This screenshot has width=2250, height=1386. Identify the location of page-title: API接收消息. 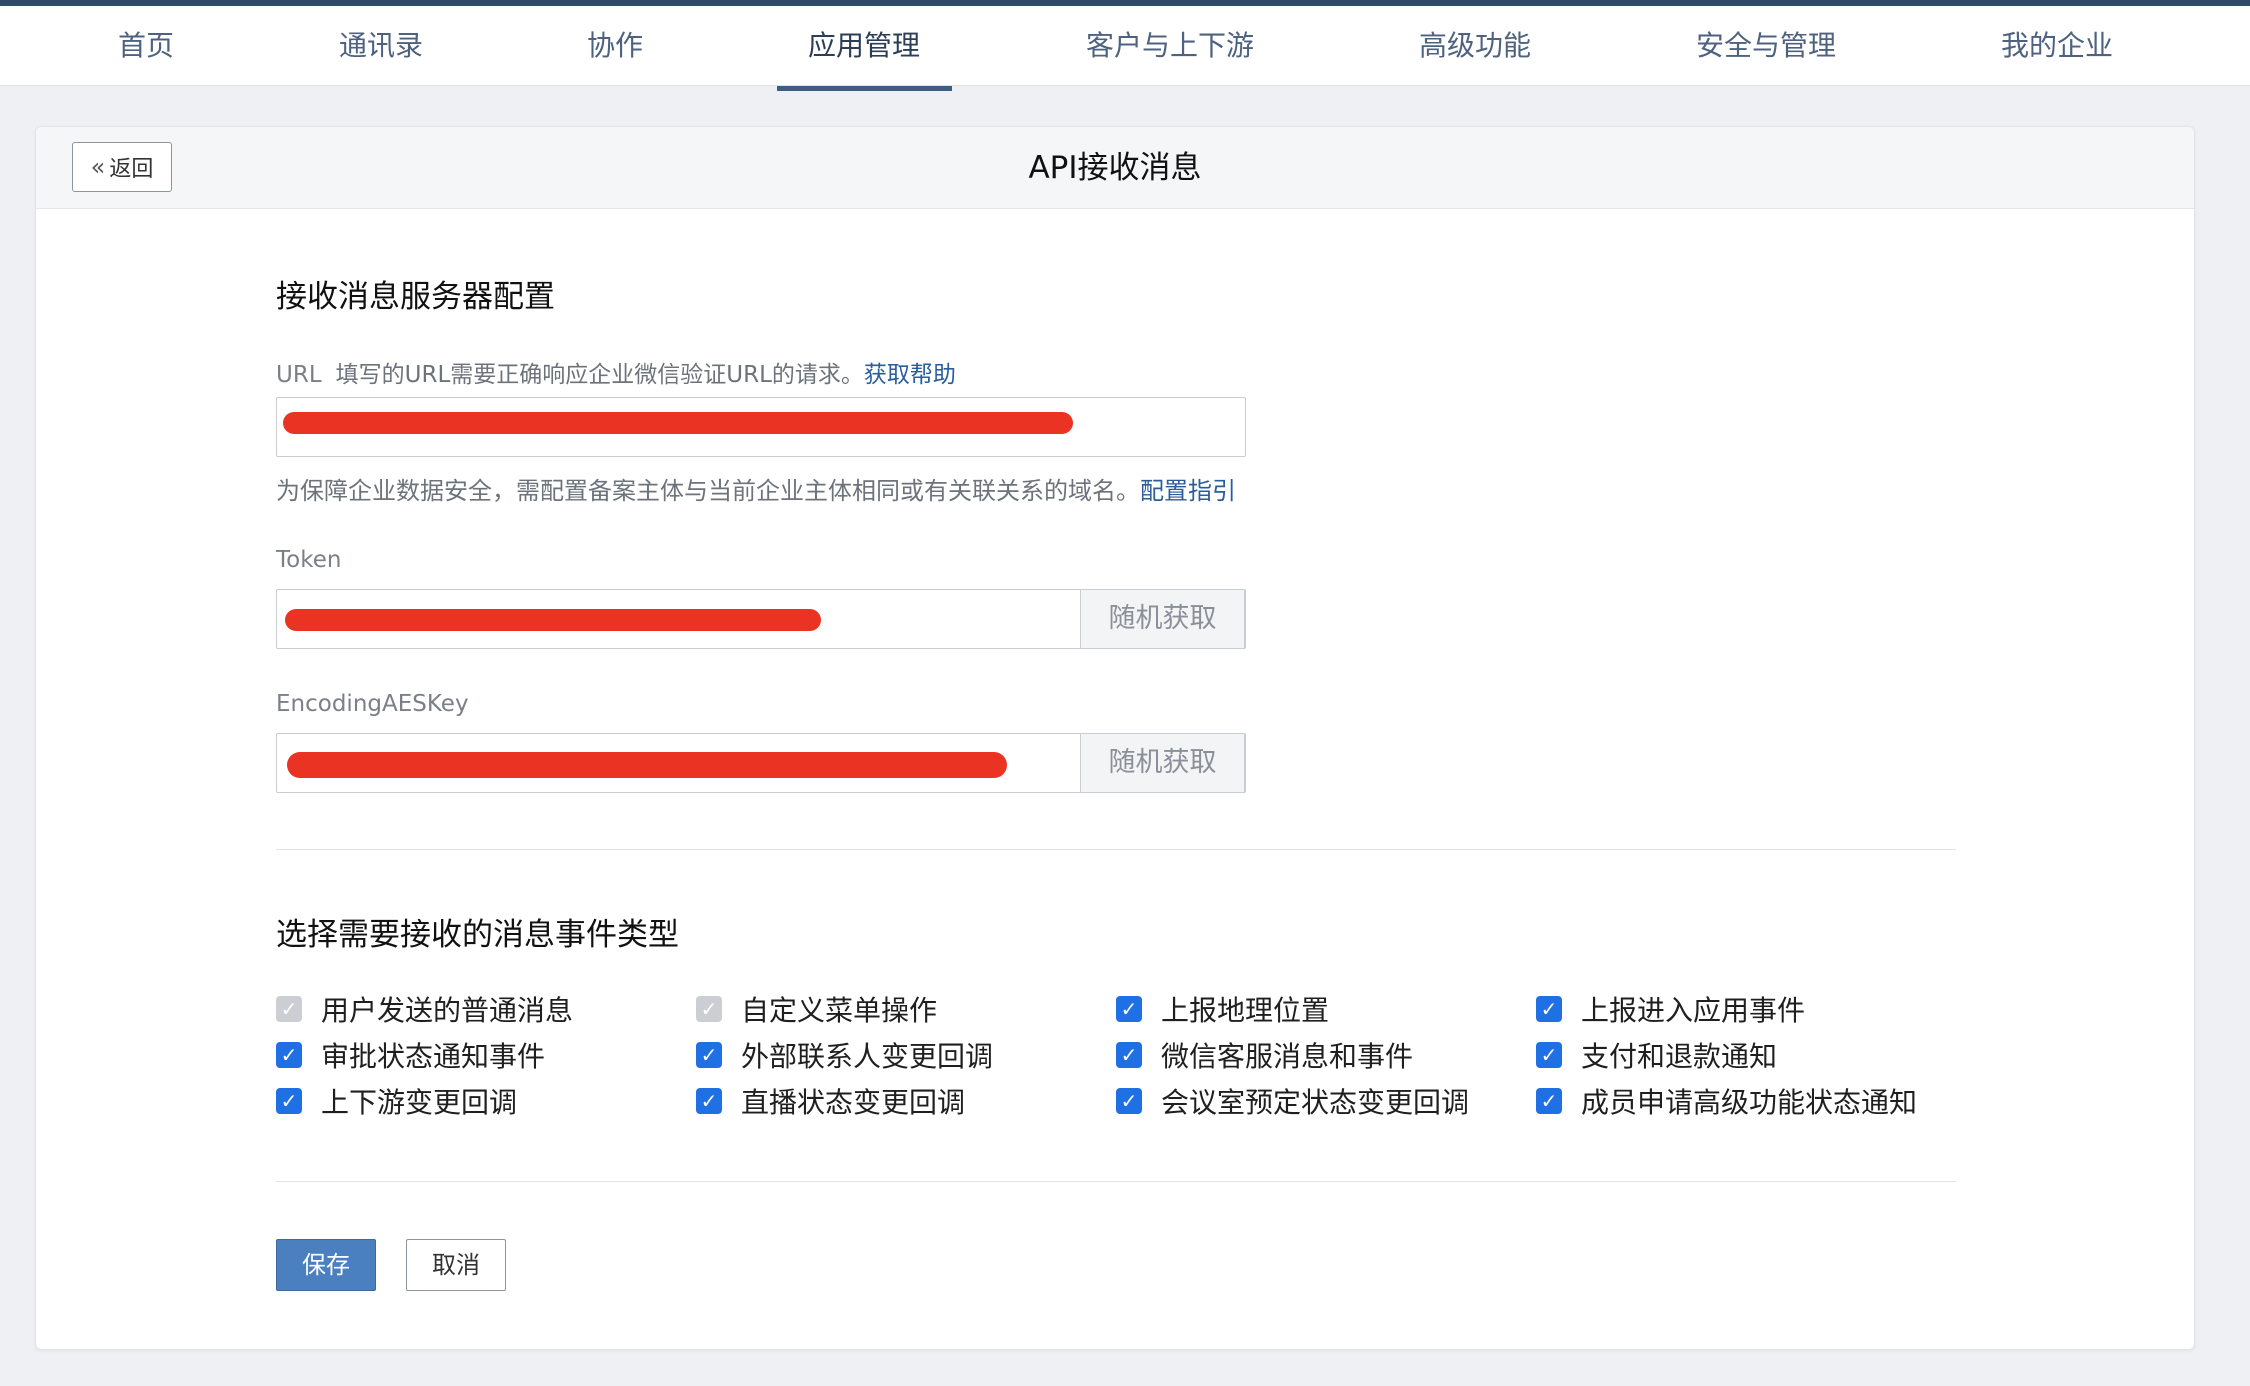
(1115, 168).